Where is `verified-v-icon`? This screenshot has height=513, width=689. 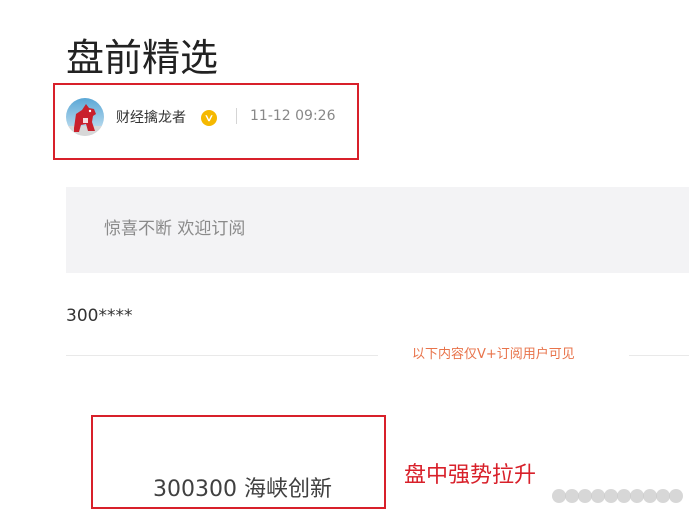 verified-v-icon is located at coordinates (209, 118).